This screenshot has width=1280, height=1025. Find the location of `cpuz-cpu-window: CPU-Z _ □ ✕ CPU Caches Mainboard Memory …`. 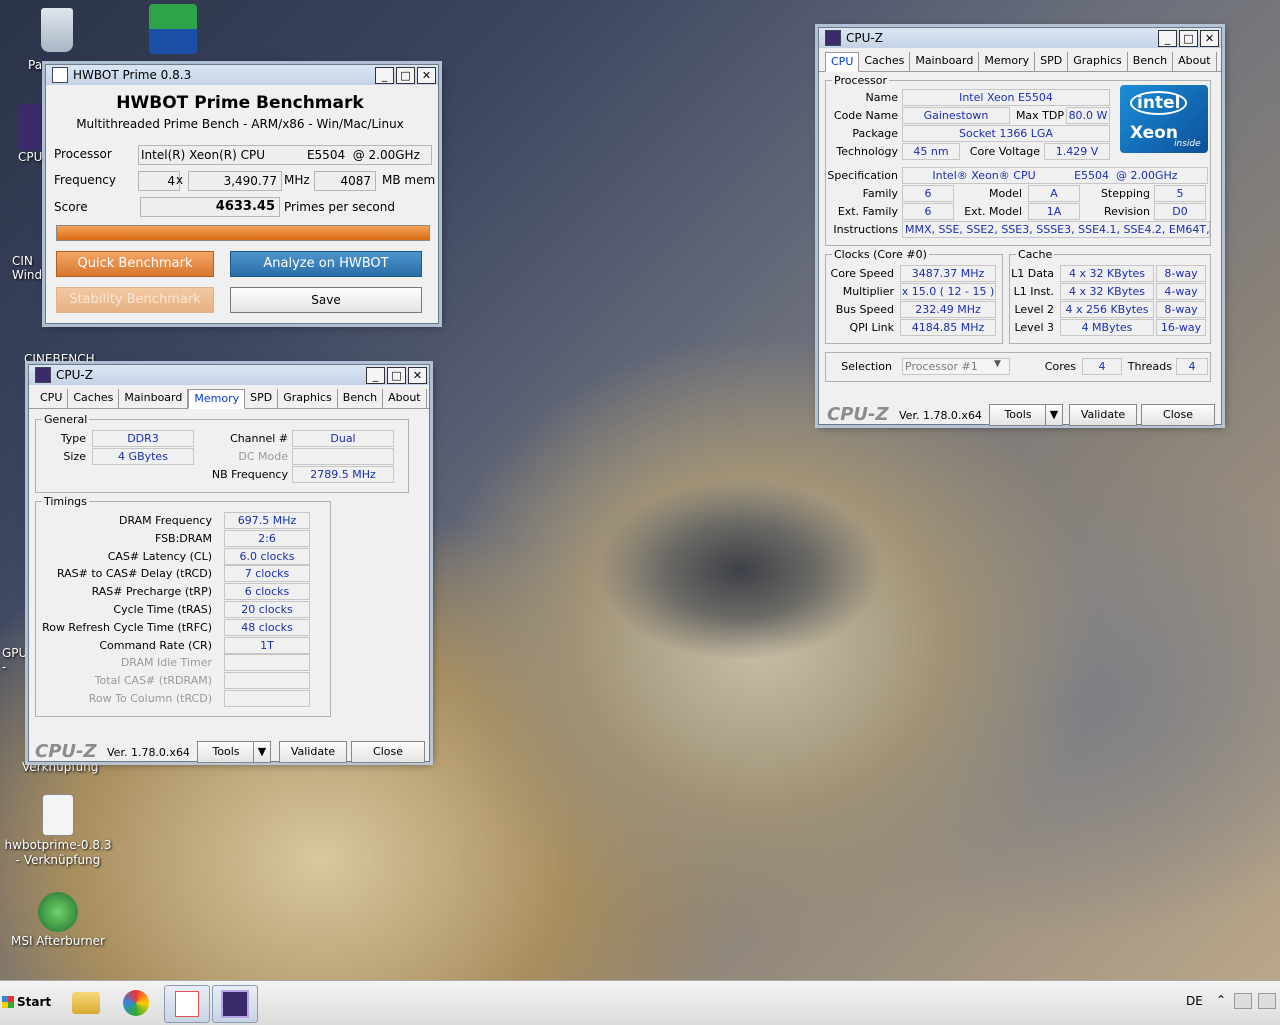

cpuz-cpu-window: CPU-Z _ □ ✕ CPU Caches Mainboard Memory … is located at coordinates (1020, 226).